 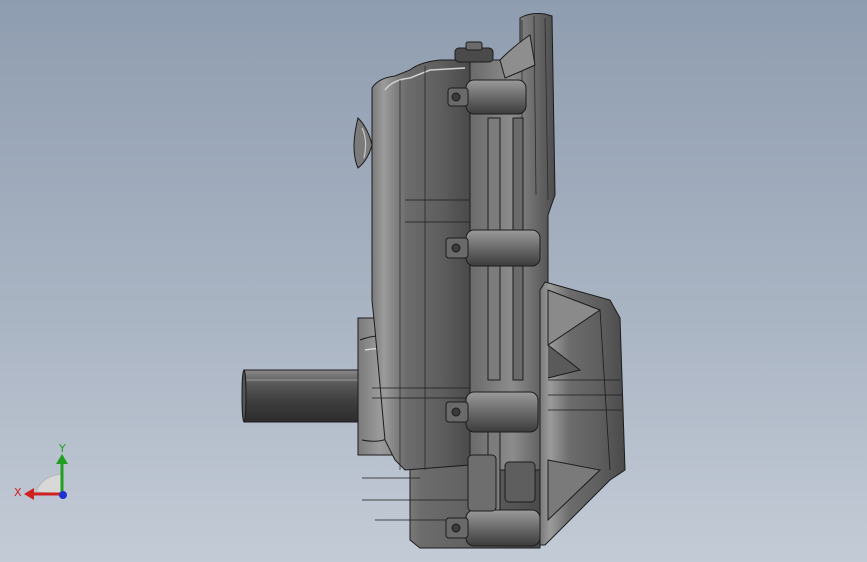 What do you see at coordinates (29, 494) in the screenshot?
I see `x-axis-arrowhead` at bounding box center [29, 494].